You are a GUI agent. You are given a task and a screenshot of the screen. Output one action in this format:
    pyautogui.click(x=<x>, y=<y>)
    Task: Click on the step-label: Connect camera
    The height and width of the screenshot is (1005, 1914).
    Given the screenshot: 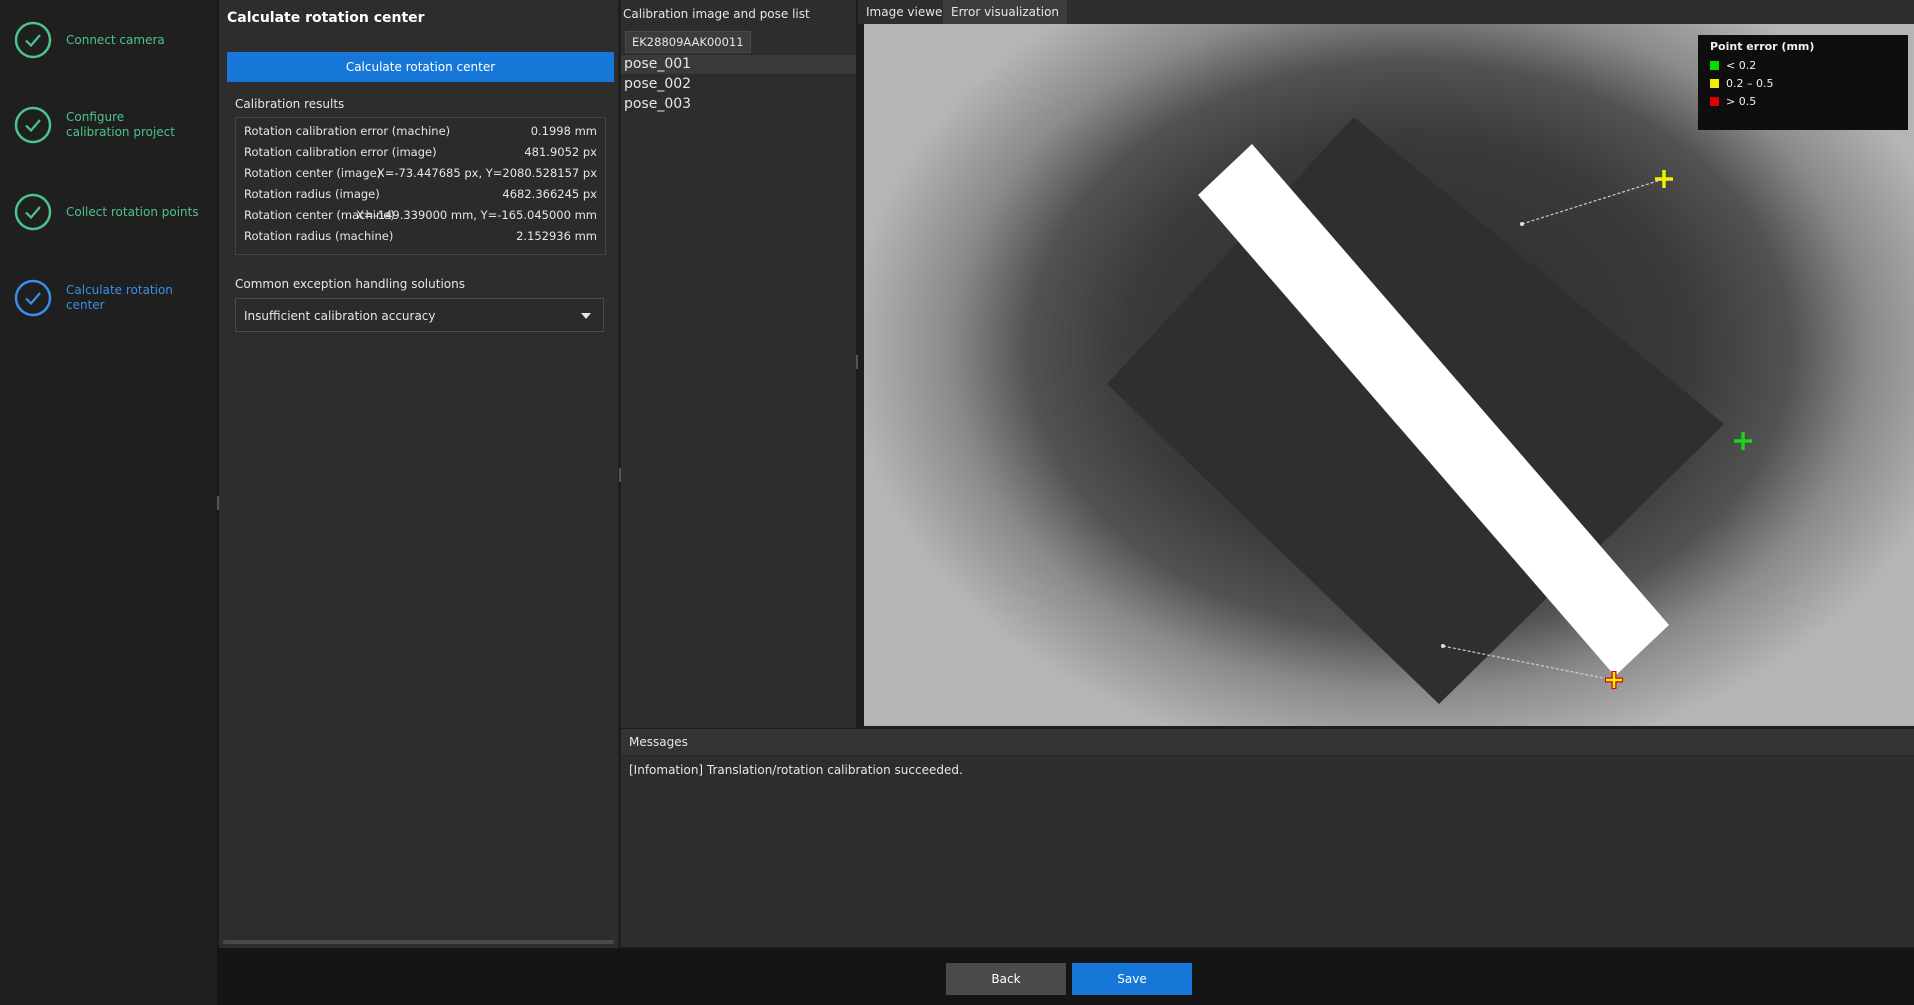 What is the action you would take?
    pyautogui.click(x=115, y=39)
    